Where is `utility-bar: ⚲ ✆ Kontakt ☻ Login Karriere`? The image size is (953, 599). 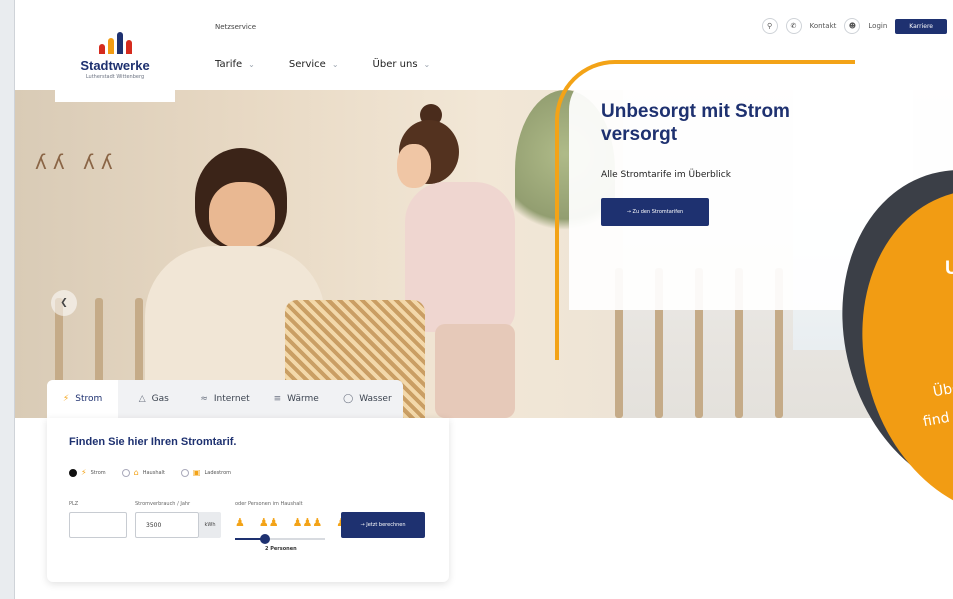 utility-bar: ⚲ ✆ Kontakt ☻ Login Karriere is located at coordinates (854, 26).